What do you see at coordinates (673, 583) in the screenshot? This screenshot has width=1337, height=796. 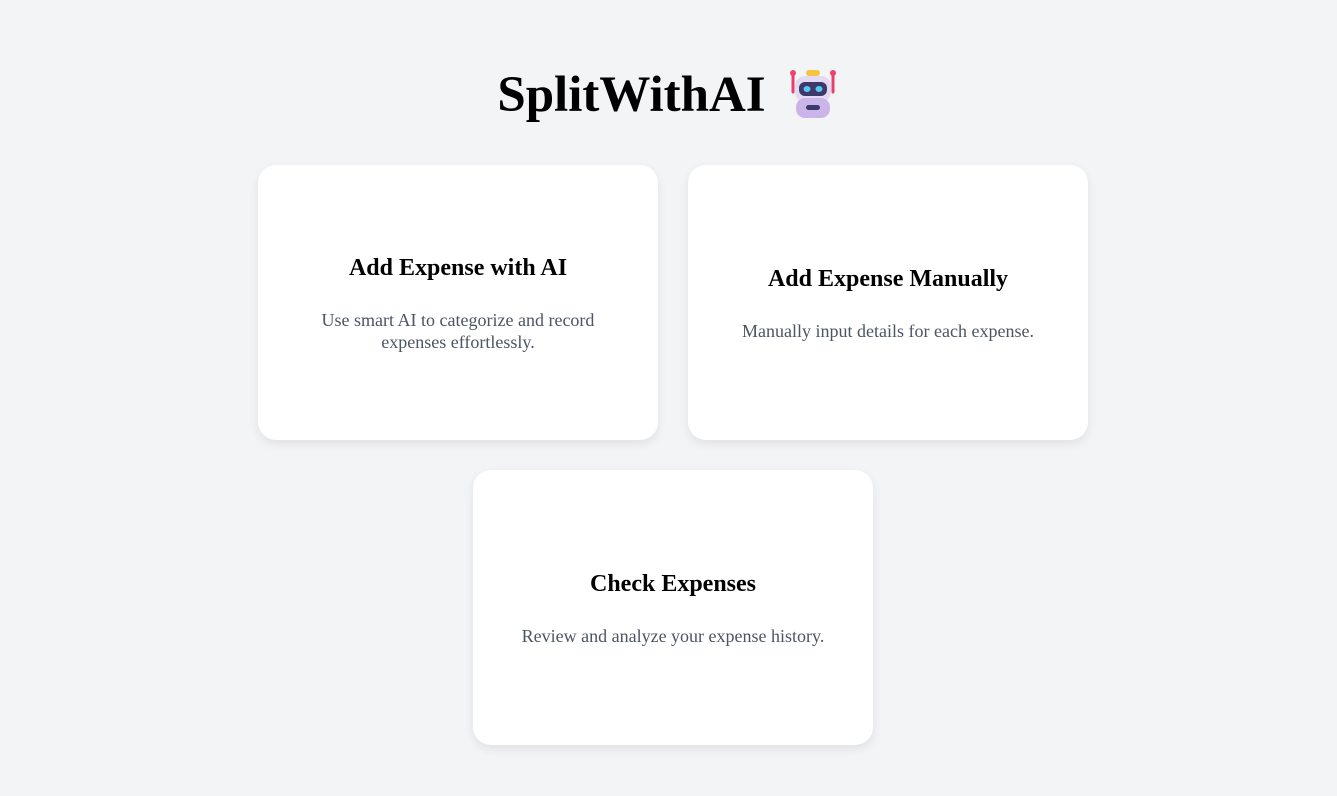 I see `card-title: Check Expenses` at bounding box center [673, 583].